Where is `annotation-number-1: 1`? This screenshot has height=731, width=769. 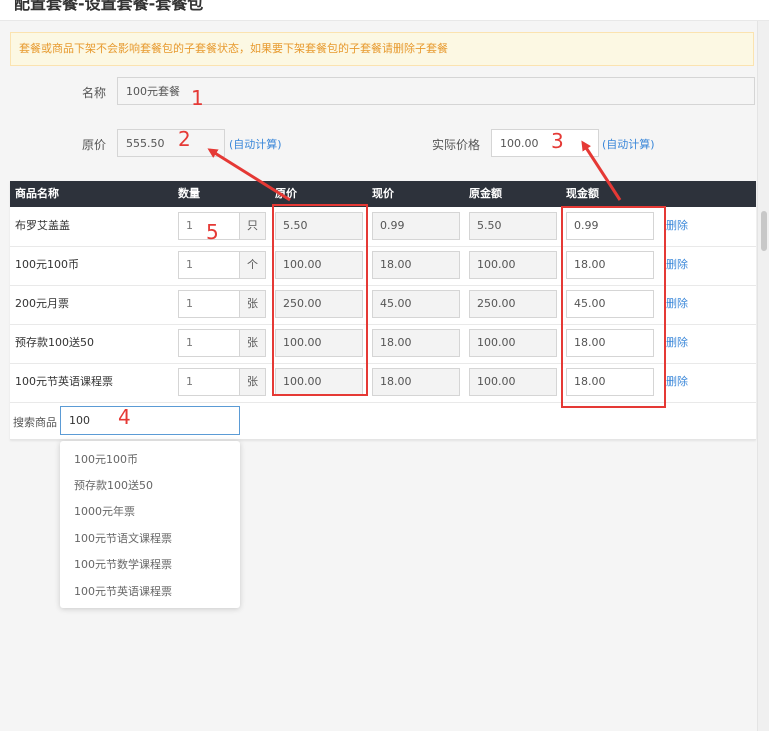 annotation-number-1: 1 is located at coordinates (197, 98).